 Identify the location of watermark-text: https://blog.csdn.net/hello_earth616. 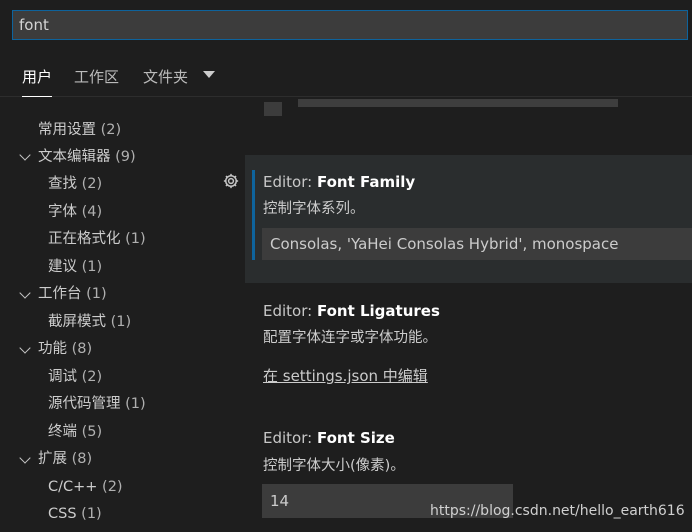
(557, 511).